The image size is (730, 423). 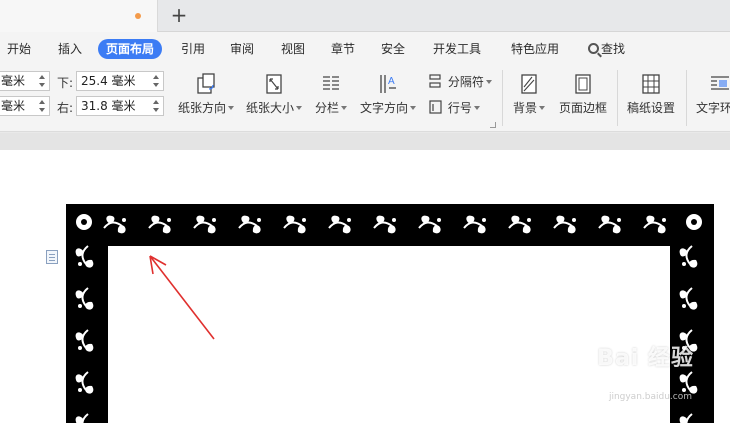 I want to click on margin-bottom-left-input: 毫米, so click(x=25, y=106).